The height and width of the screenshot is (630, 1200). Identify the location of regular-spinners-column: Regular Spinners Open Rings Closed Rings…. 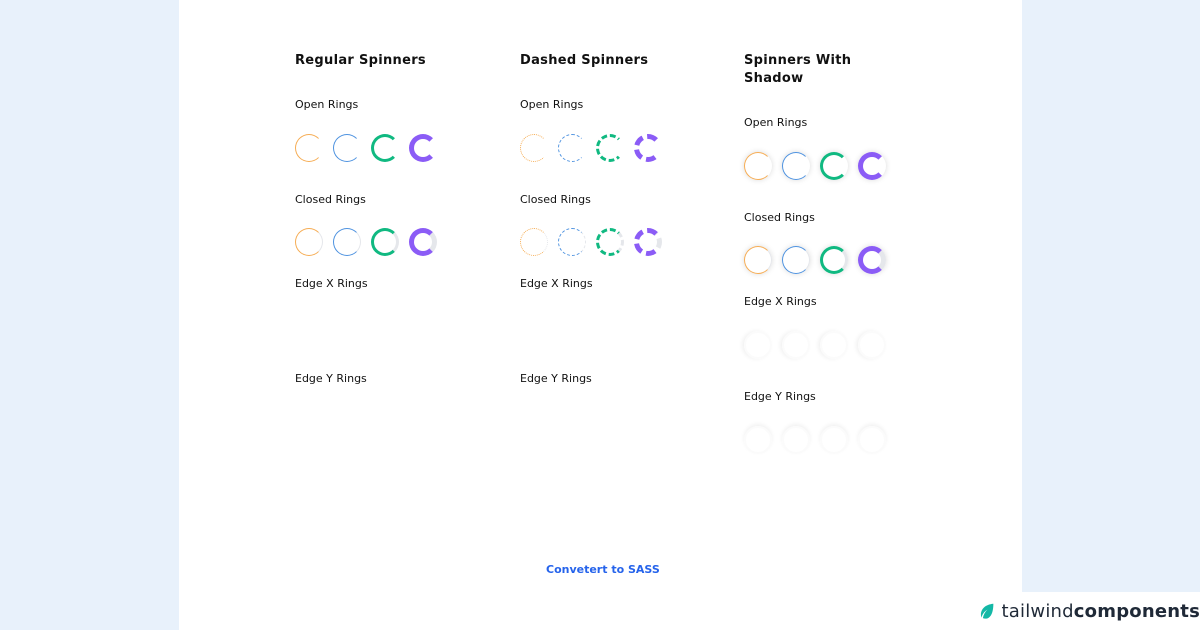
(380, 218).